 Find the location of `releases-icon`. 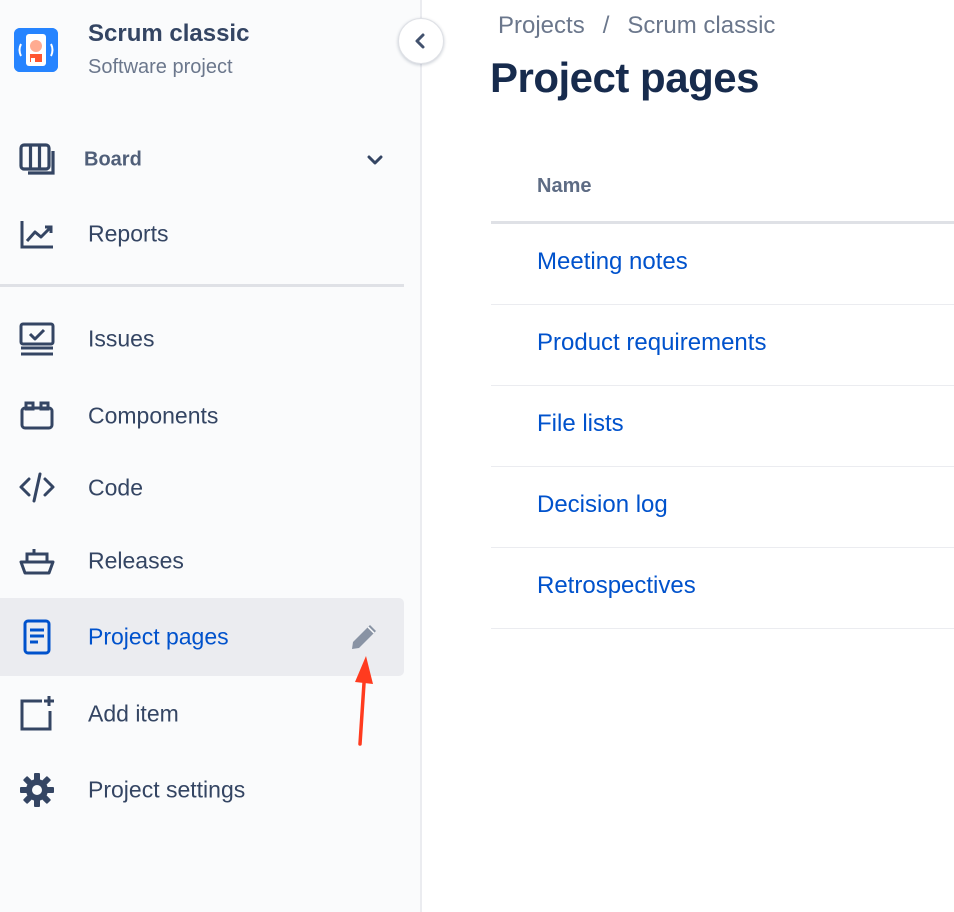

releases-icon is located at coordinates (37, 562).